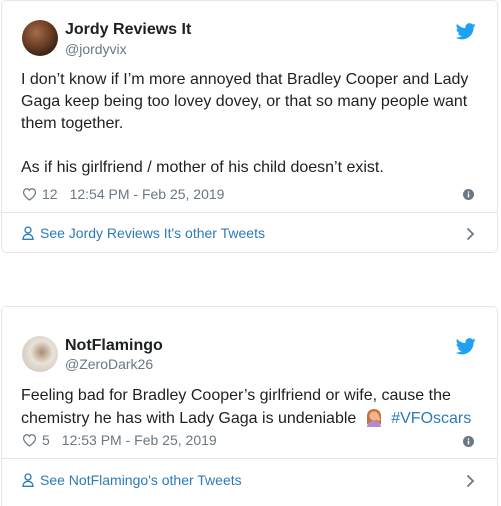 The width and height of the screenshot is (501, 506). What do you see at coordinates (128, 30) in the screenshot?
I see `display-name: Jordy Reviews It` at bounding box center [128, 30].